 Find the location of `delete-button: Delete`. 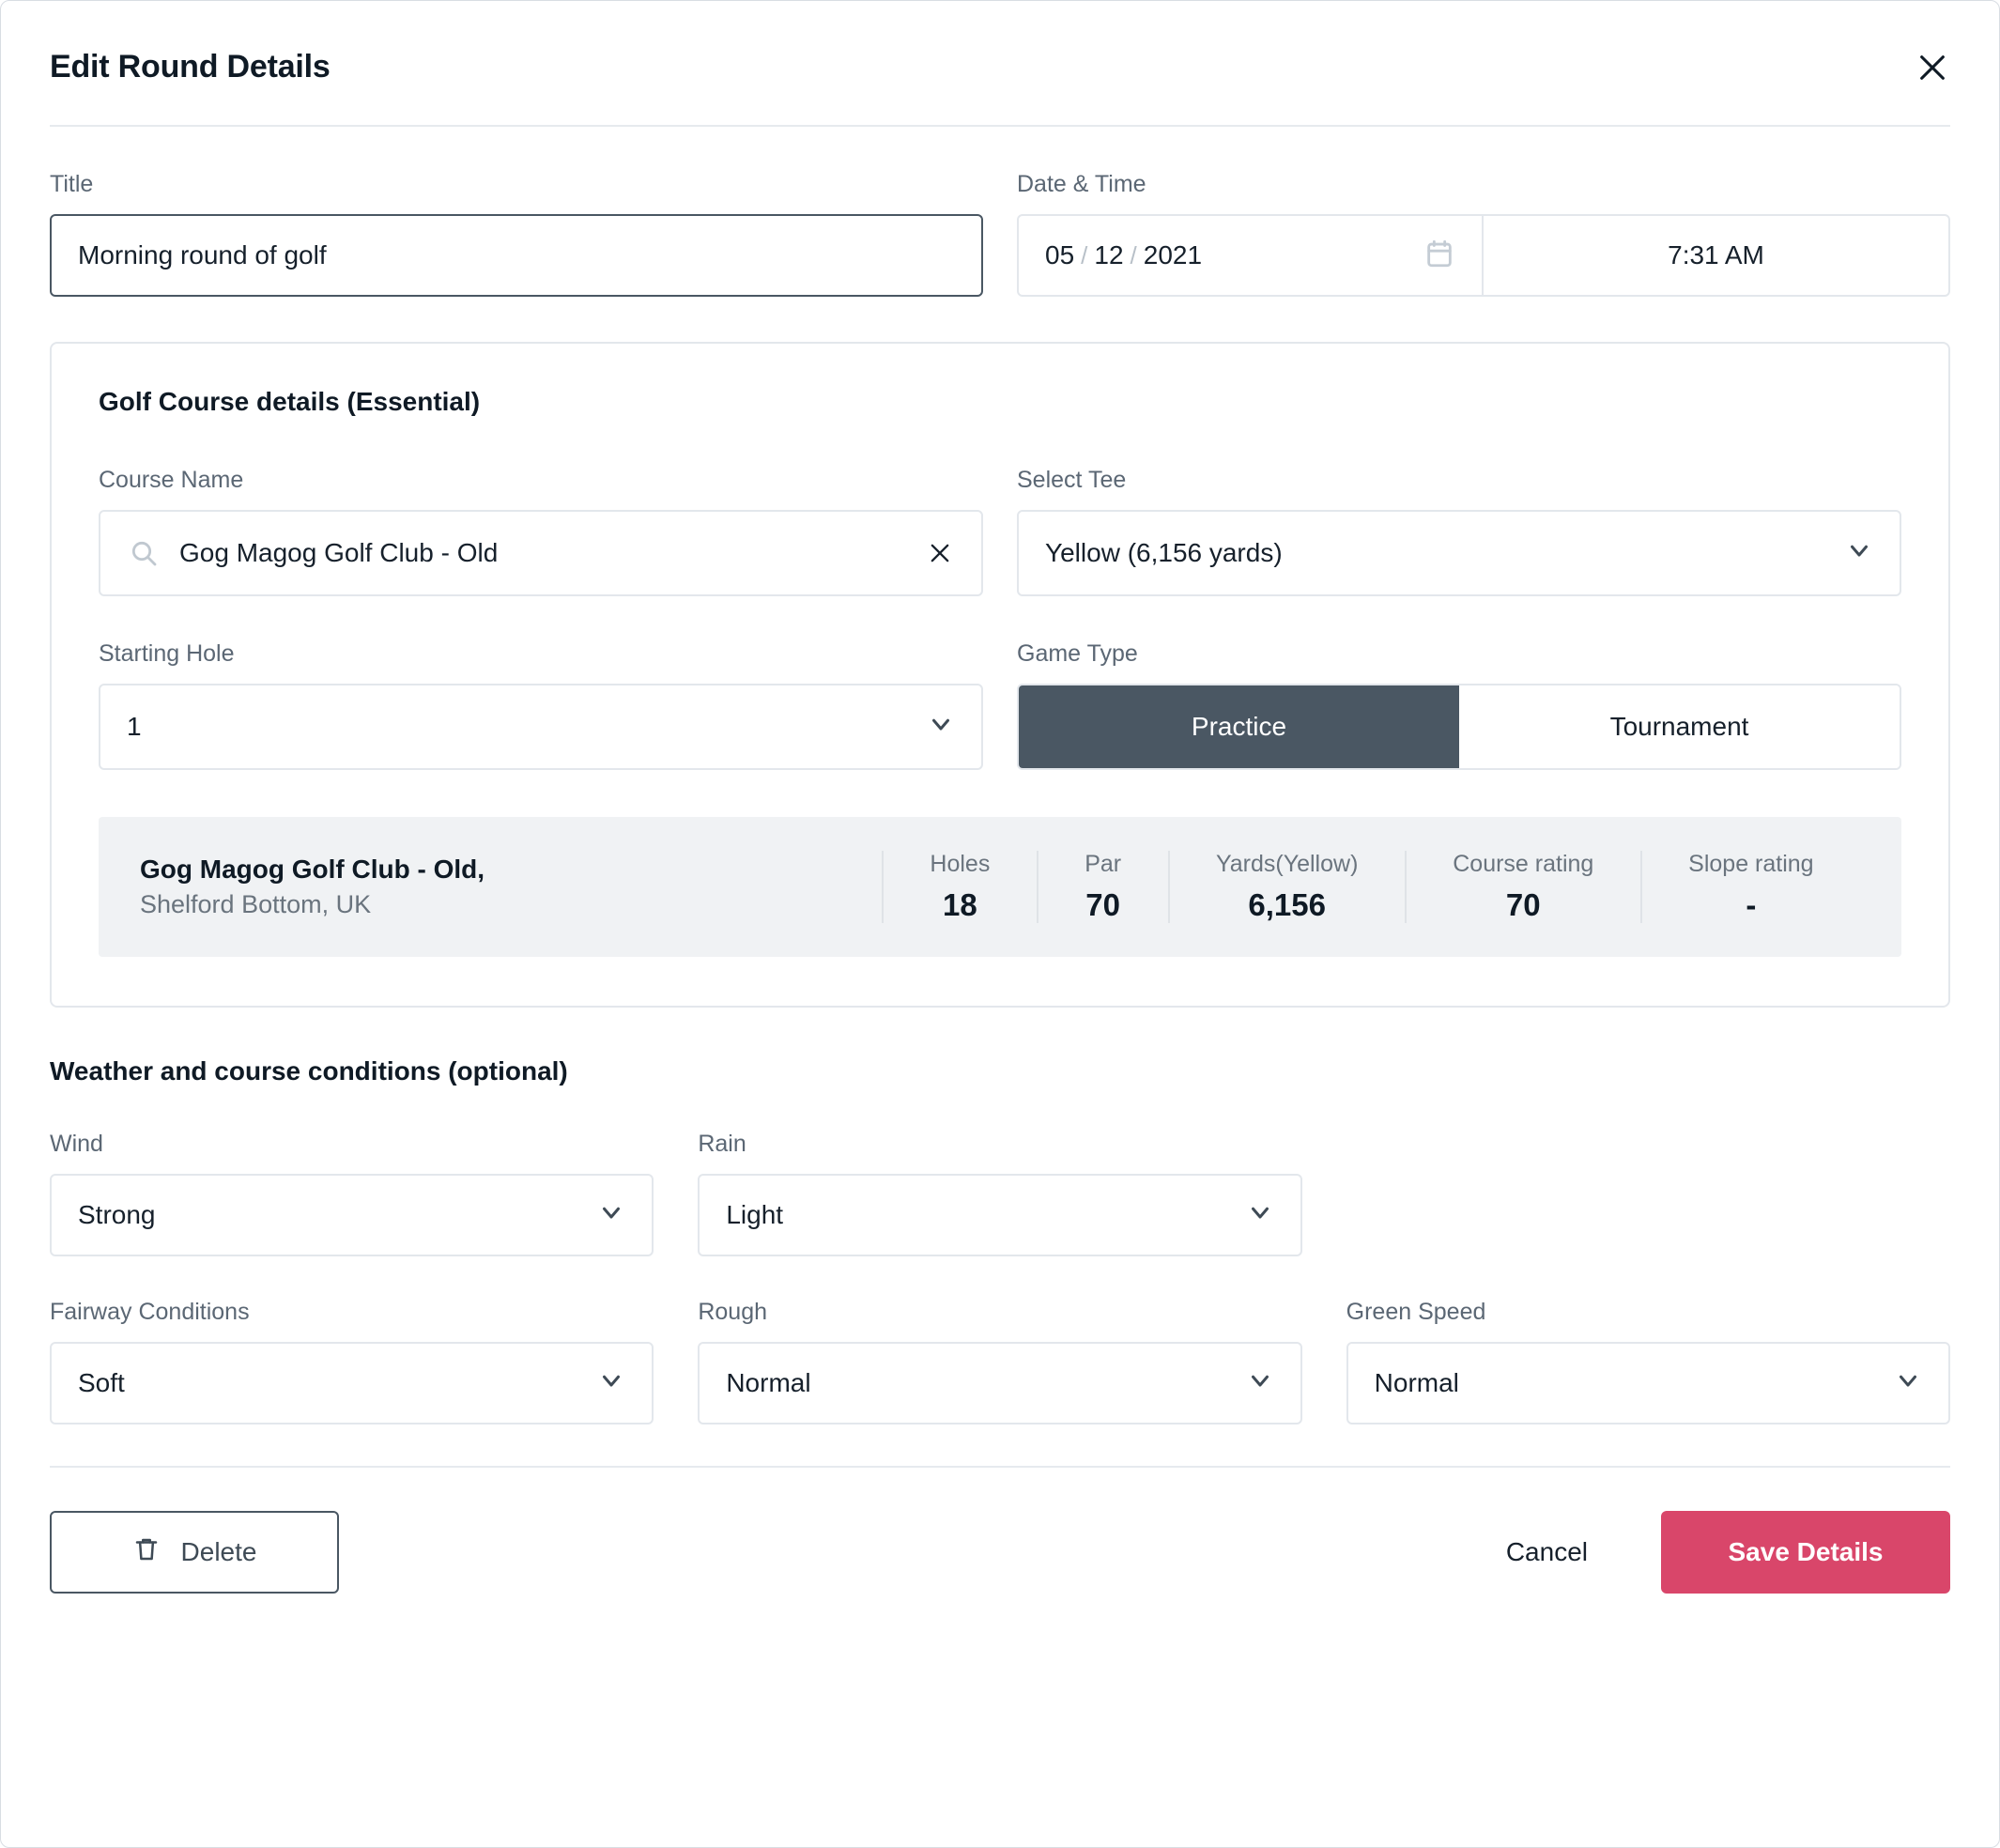

delete-button: Delete is located at coordinates (194, 1552).